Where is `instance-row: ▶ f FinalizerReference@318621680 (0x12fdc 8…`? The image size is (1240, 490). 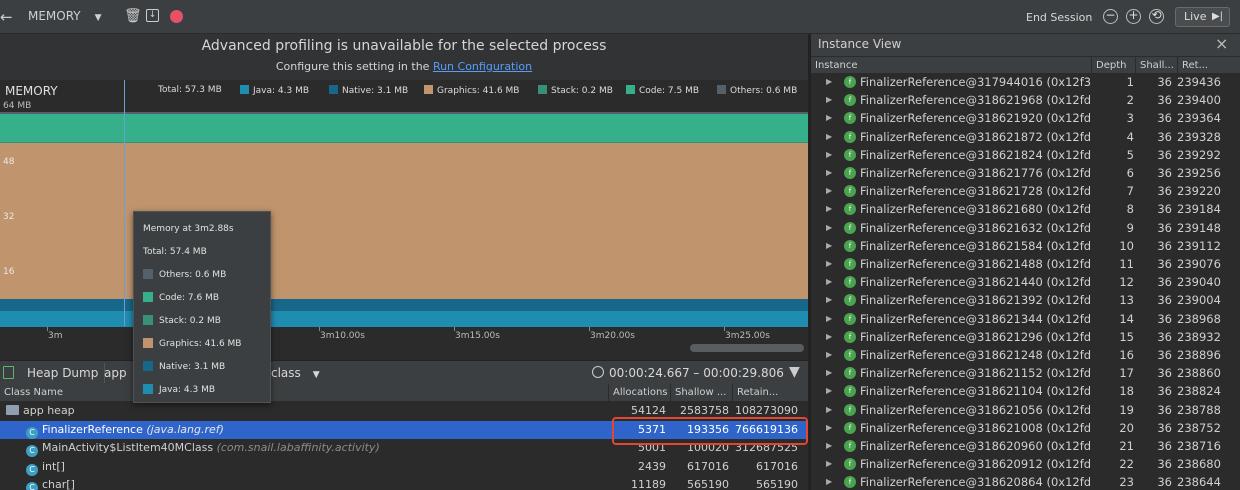 instance-row: ▶ f FinalizerReference@318621680 (0x12fdc 8… is located at coordinates (1025, 209).